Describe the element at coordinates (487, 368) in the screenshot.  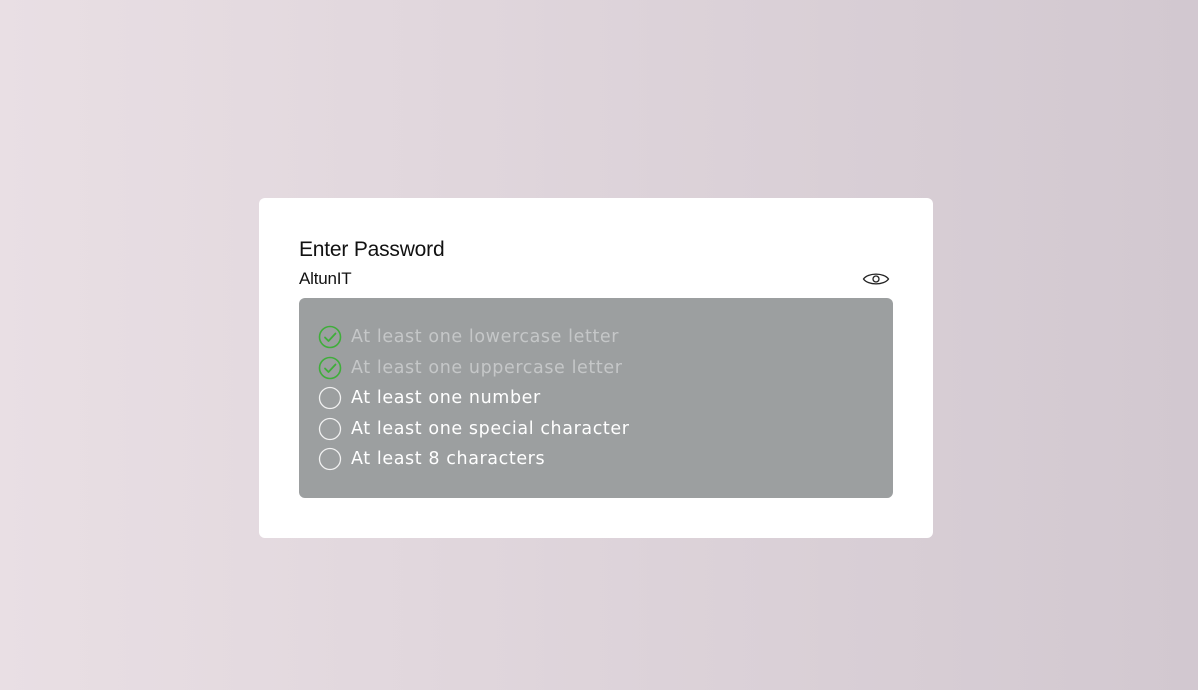
I see `requirement-label: At least one uppercase letter` at that location.